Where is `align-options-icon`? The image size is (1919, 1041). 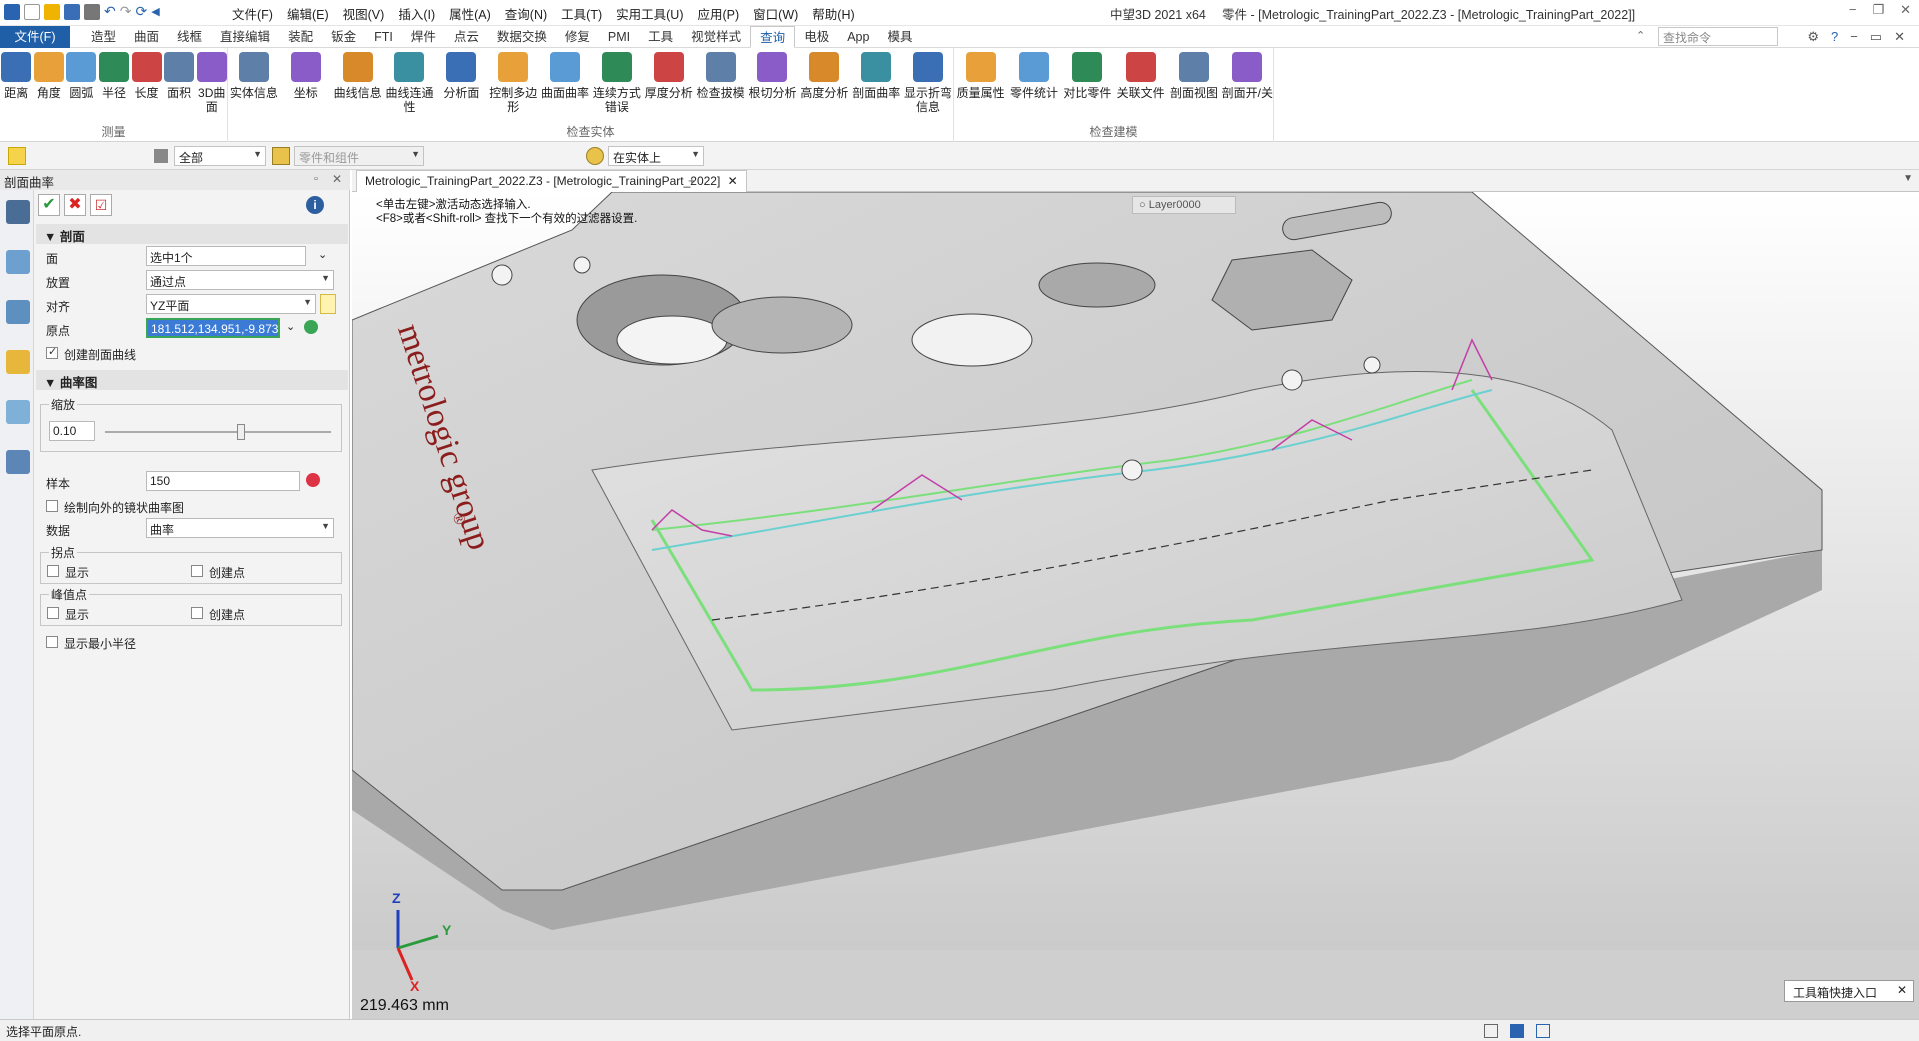
align-options-icon is located at coordinates (328, 304).